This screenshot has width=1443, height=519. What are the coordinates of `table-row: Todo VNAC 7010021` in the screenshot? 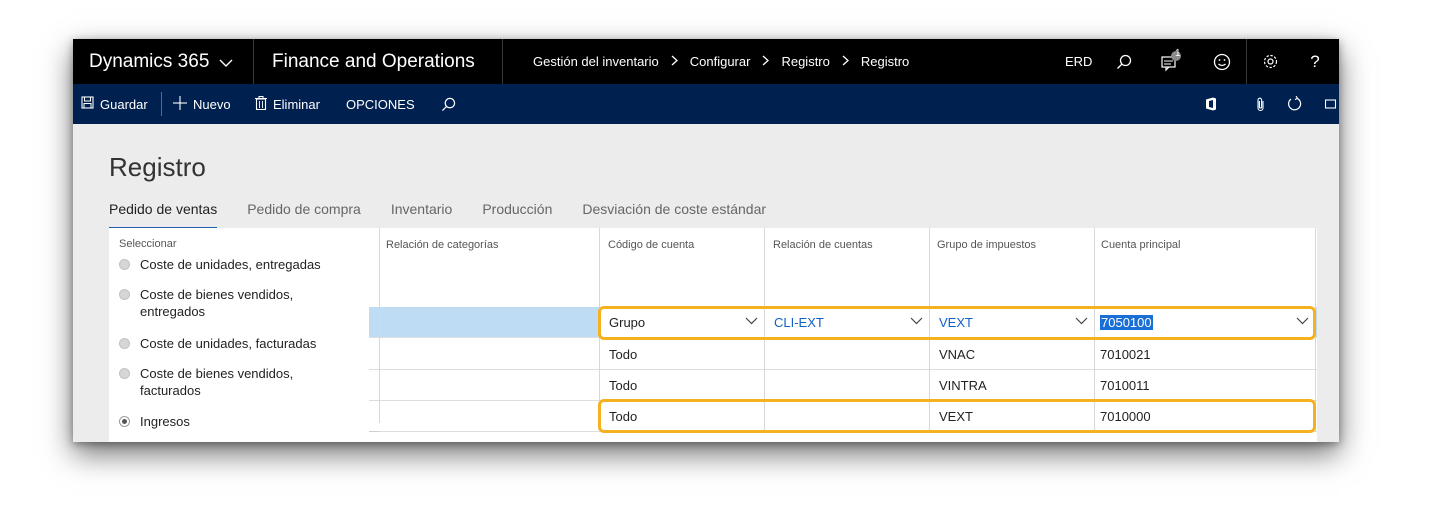 It's located at (843, 354).